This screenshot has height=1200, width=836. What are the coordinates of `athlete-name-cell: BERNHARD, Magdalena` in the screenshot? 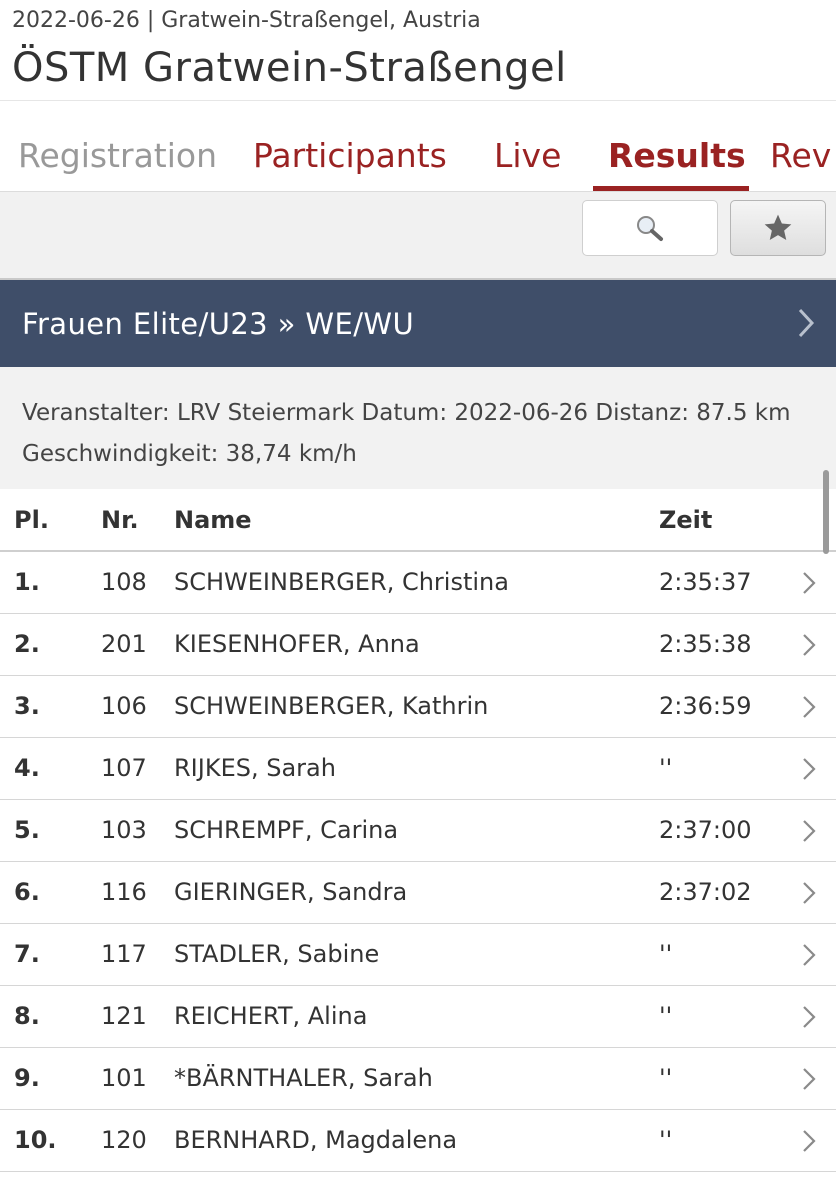 It's located at (316, 1140).